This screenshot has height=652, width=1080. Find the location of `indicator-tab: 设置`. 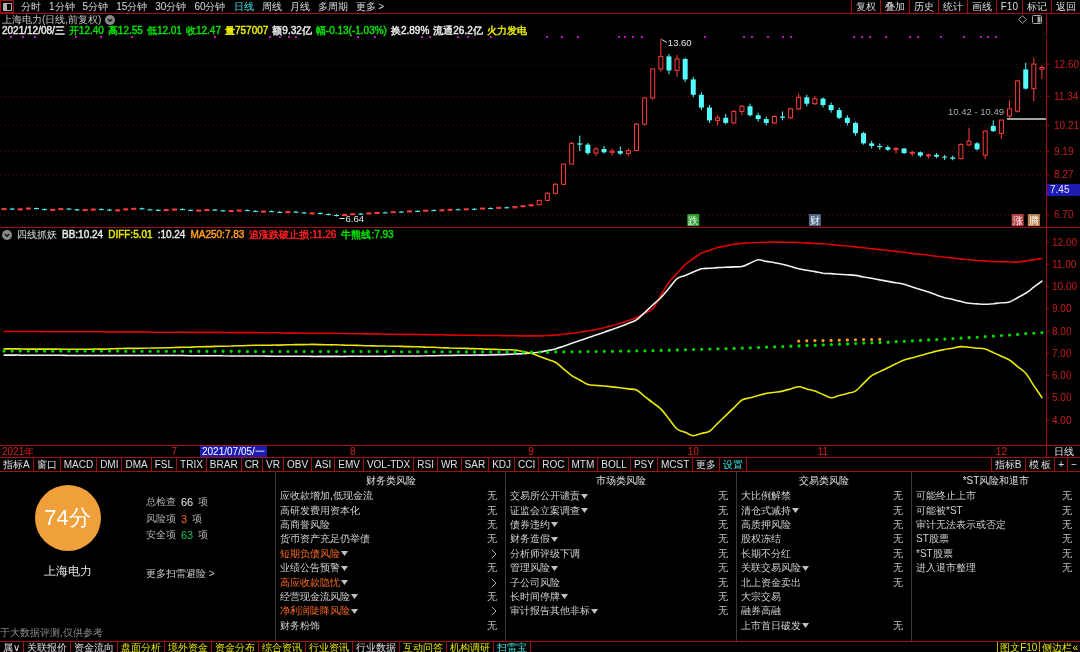

indicator-tab: 设置 is located at coordinates (734, 464).